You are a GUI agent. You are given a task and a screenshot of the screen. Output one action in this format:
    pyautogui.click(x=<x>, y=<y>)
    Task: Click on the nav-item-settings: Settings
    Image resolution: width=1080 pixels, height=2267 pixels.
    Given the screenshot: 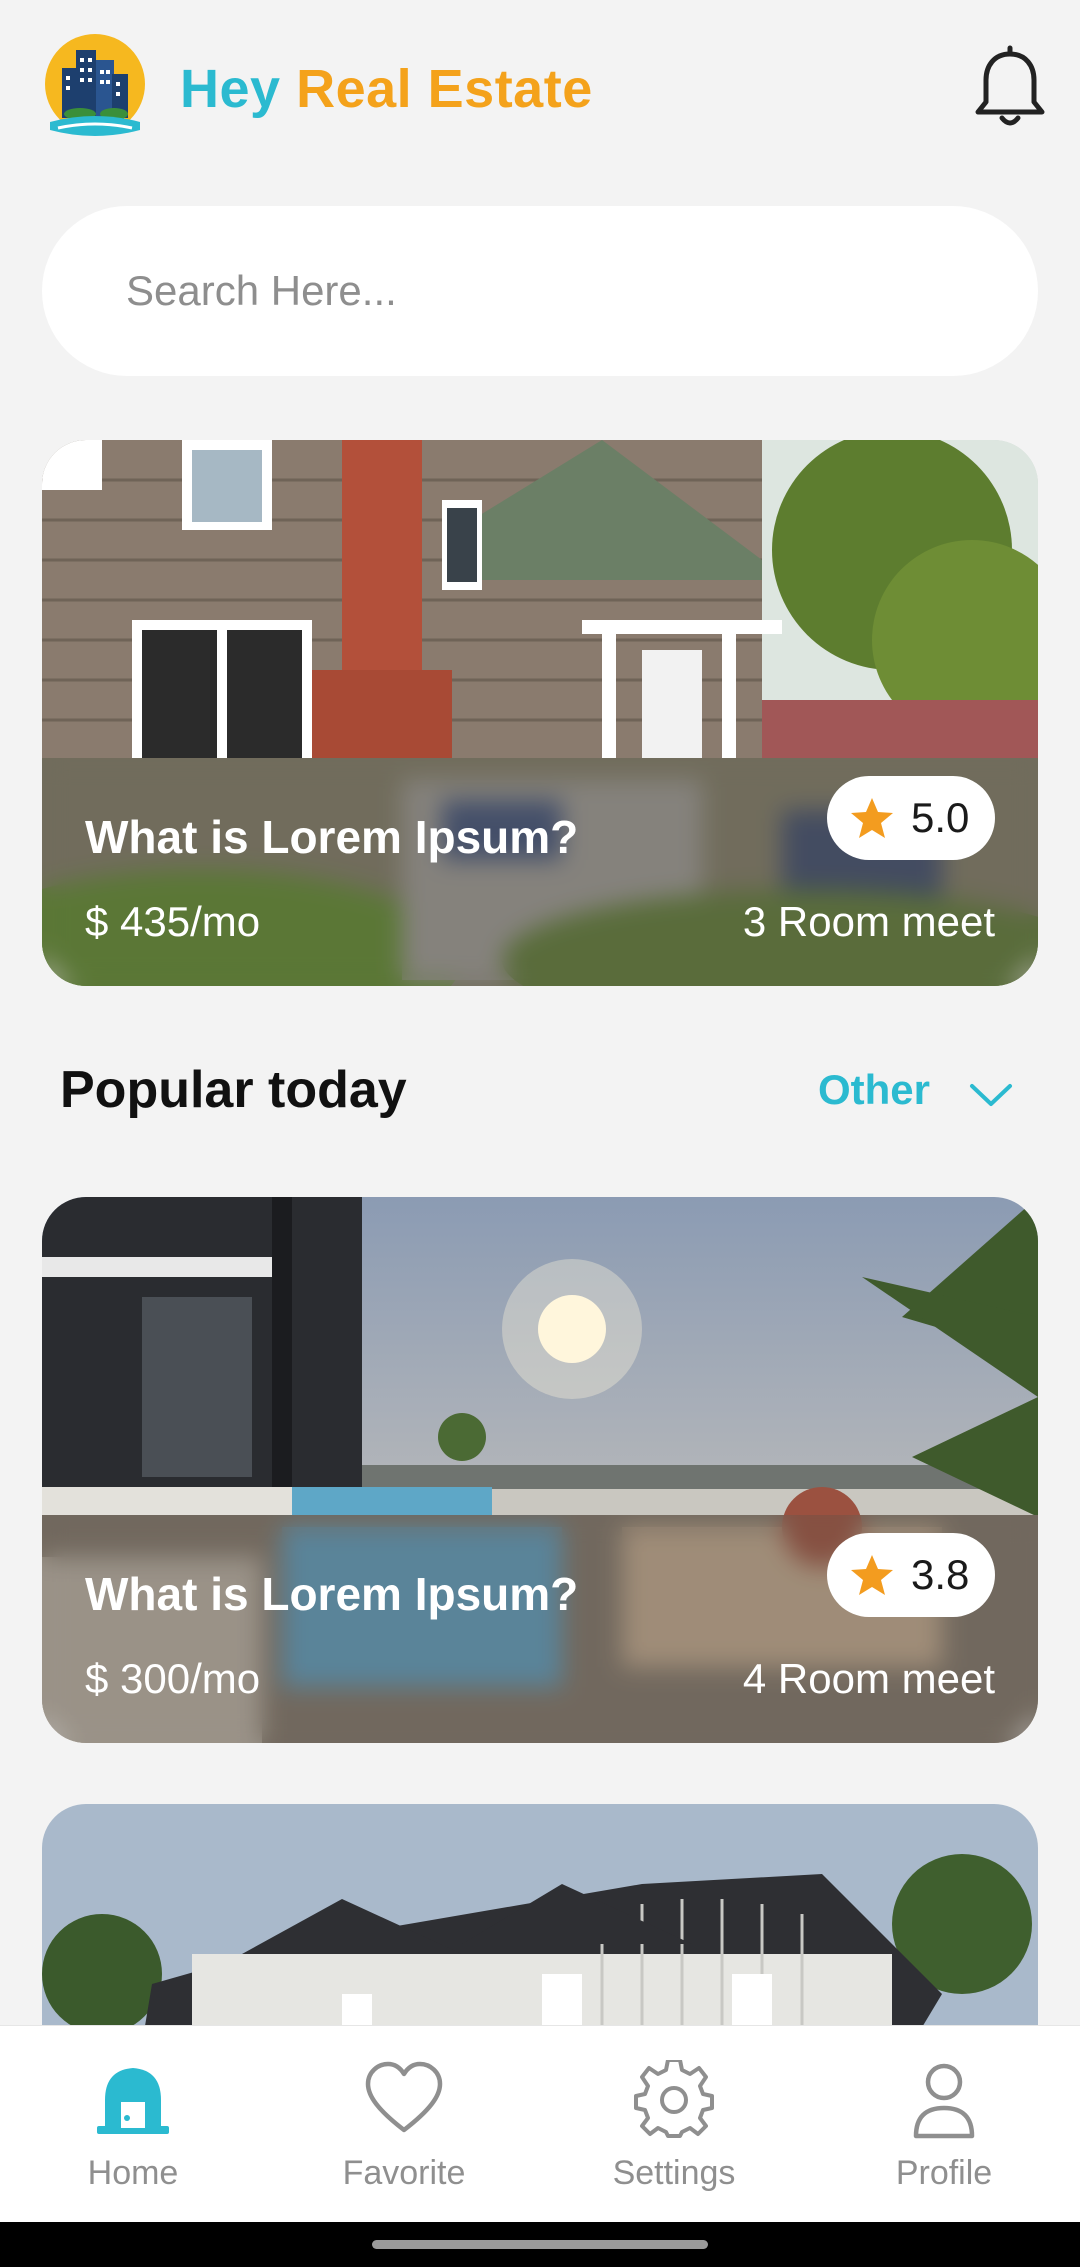 What is the action you would take?
    pyautogui.click(x=674, y=2124)
    